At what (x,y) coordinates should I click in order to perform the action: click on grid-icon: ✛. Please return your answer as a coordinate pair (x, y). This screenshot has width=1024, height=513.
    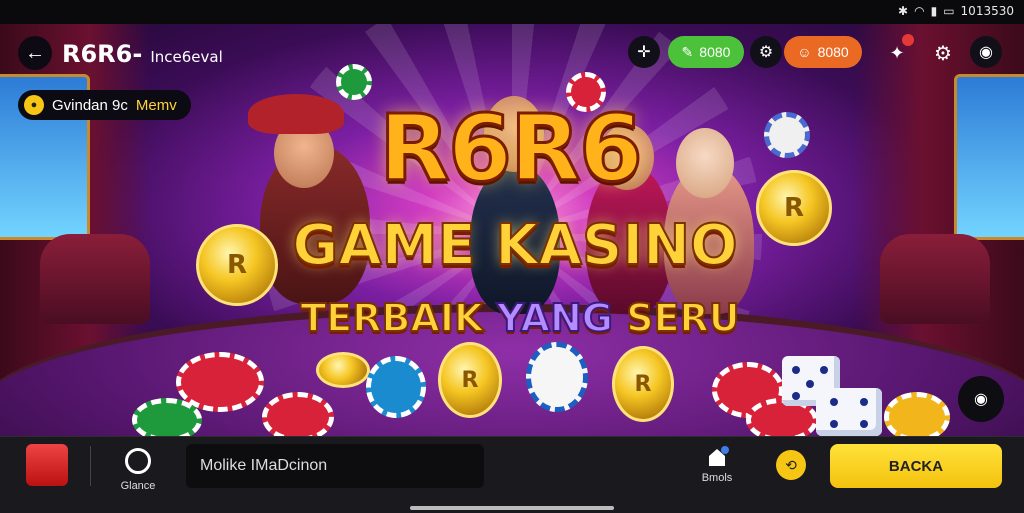
    Looking at the image, I should click on (644, 52).